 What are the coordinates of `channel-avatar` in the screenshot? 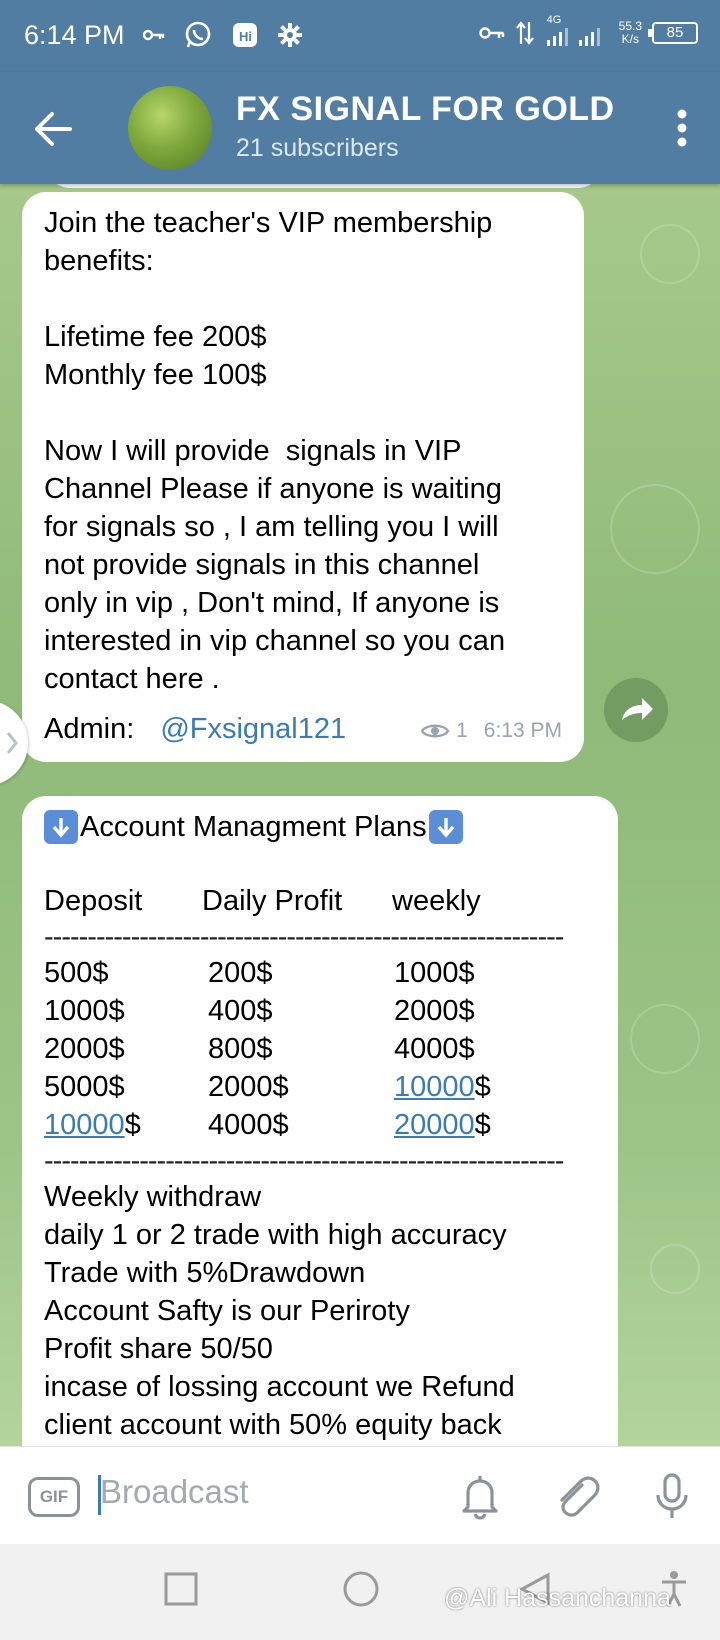 It's located at (170, 128).